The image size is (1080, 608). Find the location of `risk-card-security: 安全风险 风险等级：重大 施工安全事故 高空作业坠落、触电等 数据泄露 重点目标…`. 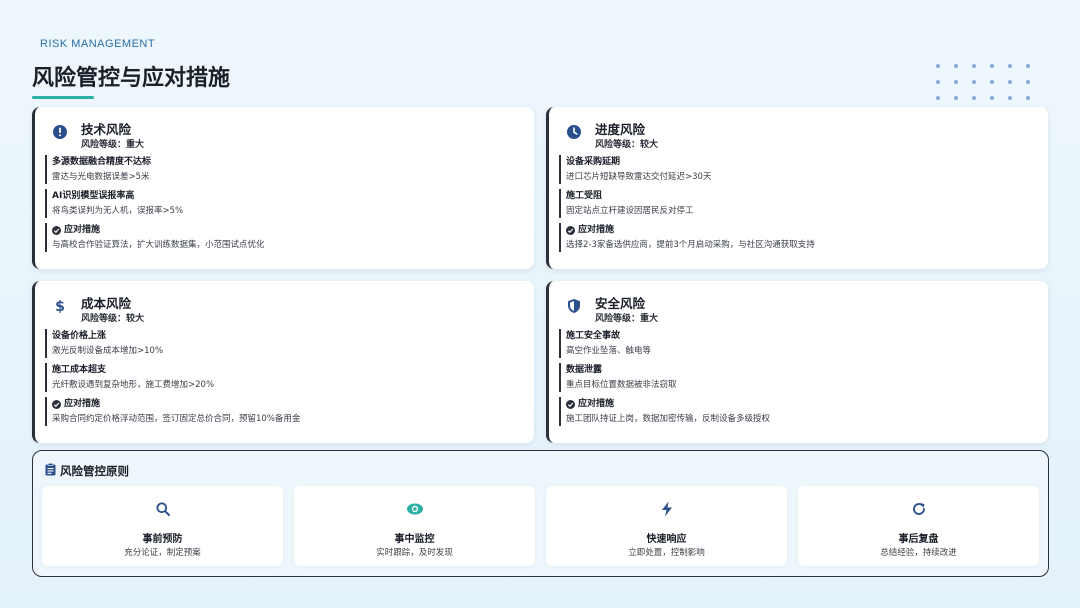

risk-card-security: 安全风险 风险等级：重大 施工安全事故 高空作业坠落、触电等 数据泄露 重点目标… is located at coordinates (797, 362).